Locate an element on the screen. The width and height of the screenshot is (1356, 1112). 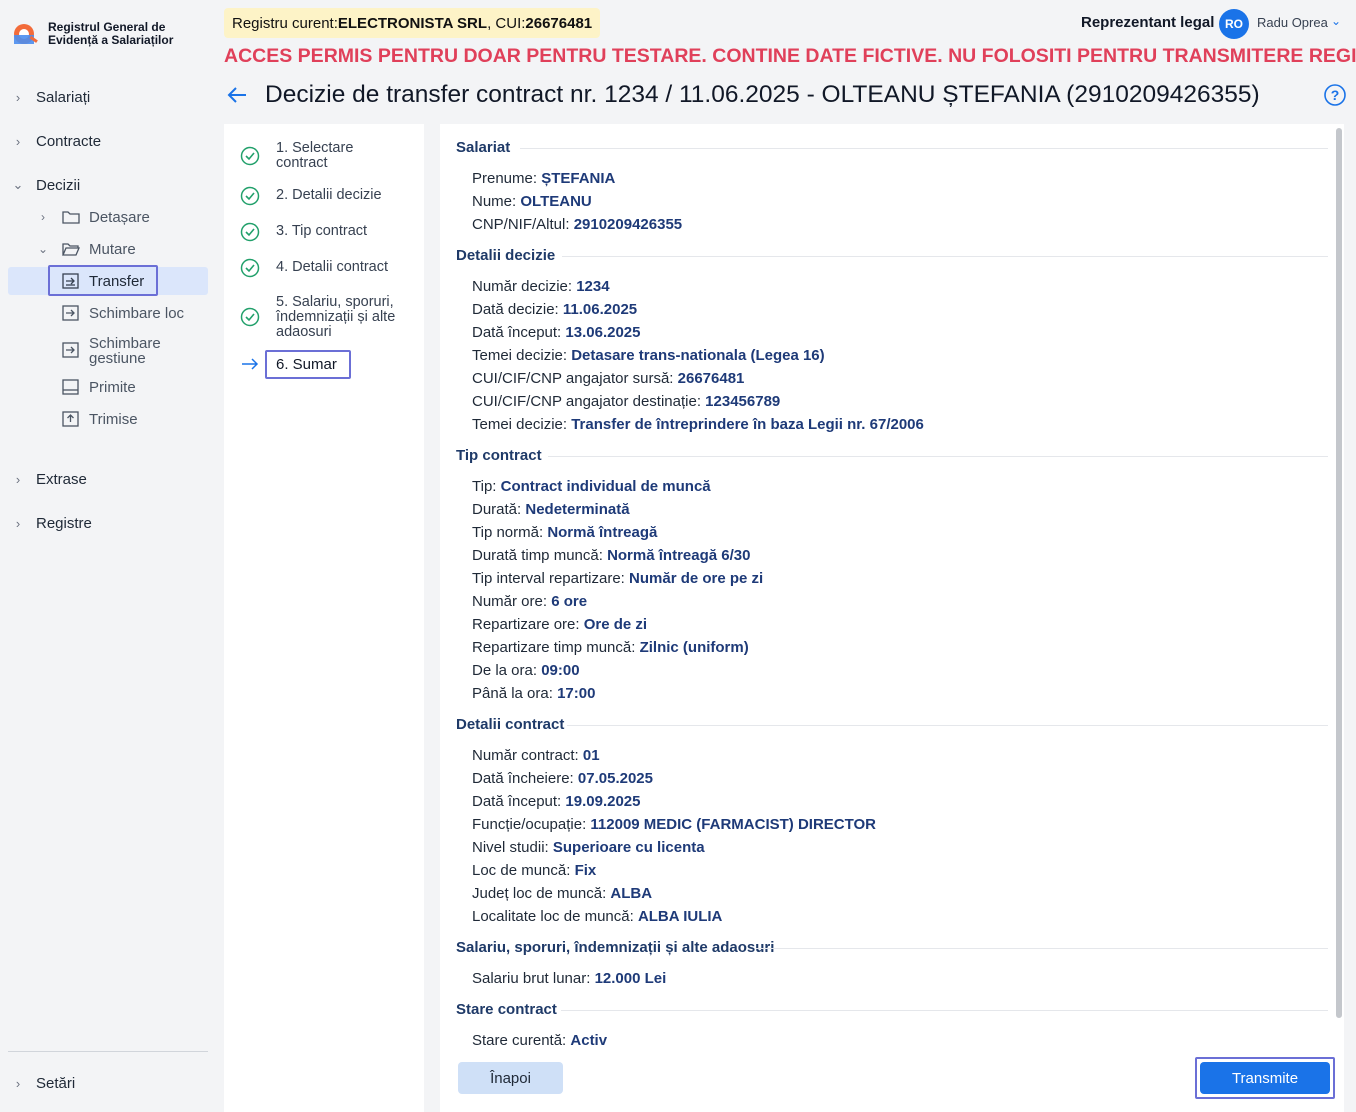
field-label: Tip interval repartizare: is located at coordinates (551, 578).